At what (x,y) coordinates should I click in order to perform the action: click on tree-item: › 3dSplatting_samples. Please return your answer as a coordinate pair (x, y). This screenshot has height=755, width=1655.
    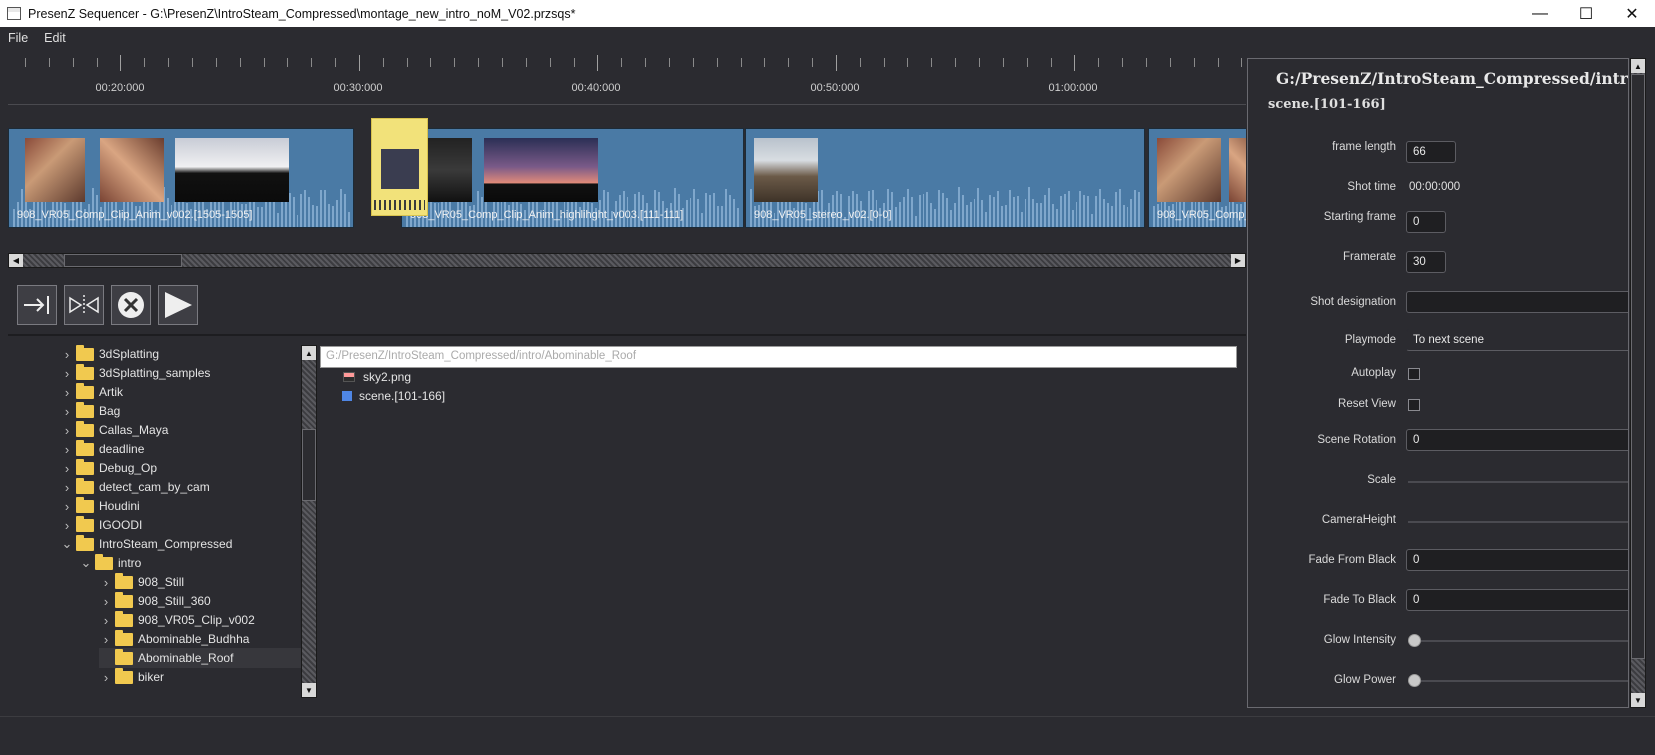
    Looking at the image, I should click on (135, 373).